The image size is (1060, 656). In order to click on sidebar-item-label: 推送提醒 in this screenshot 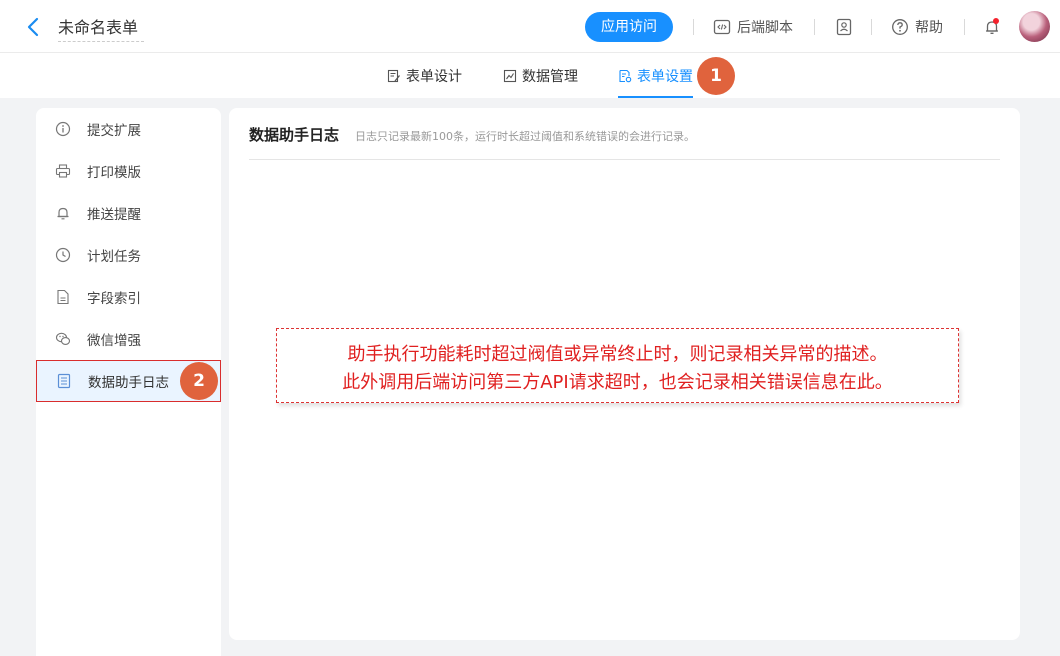, I will do `click(114, 215)`.